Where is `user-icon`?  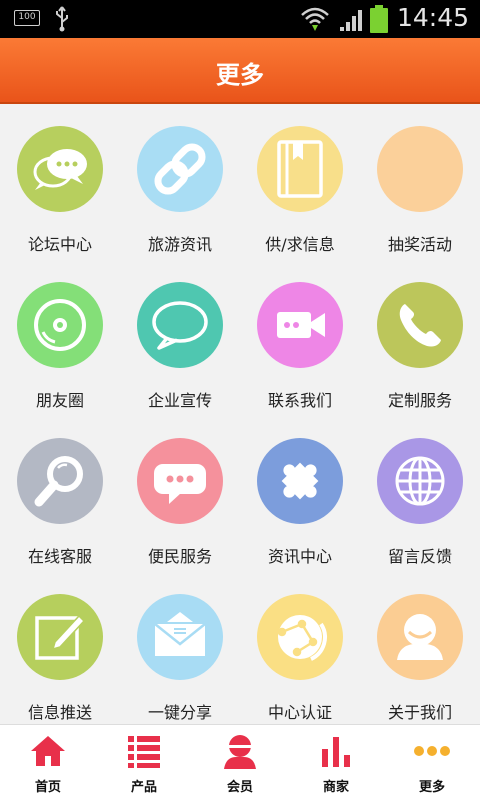
user-icon is located at coordinates (420, 637).